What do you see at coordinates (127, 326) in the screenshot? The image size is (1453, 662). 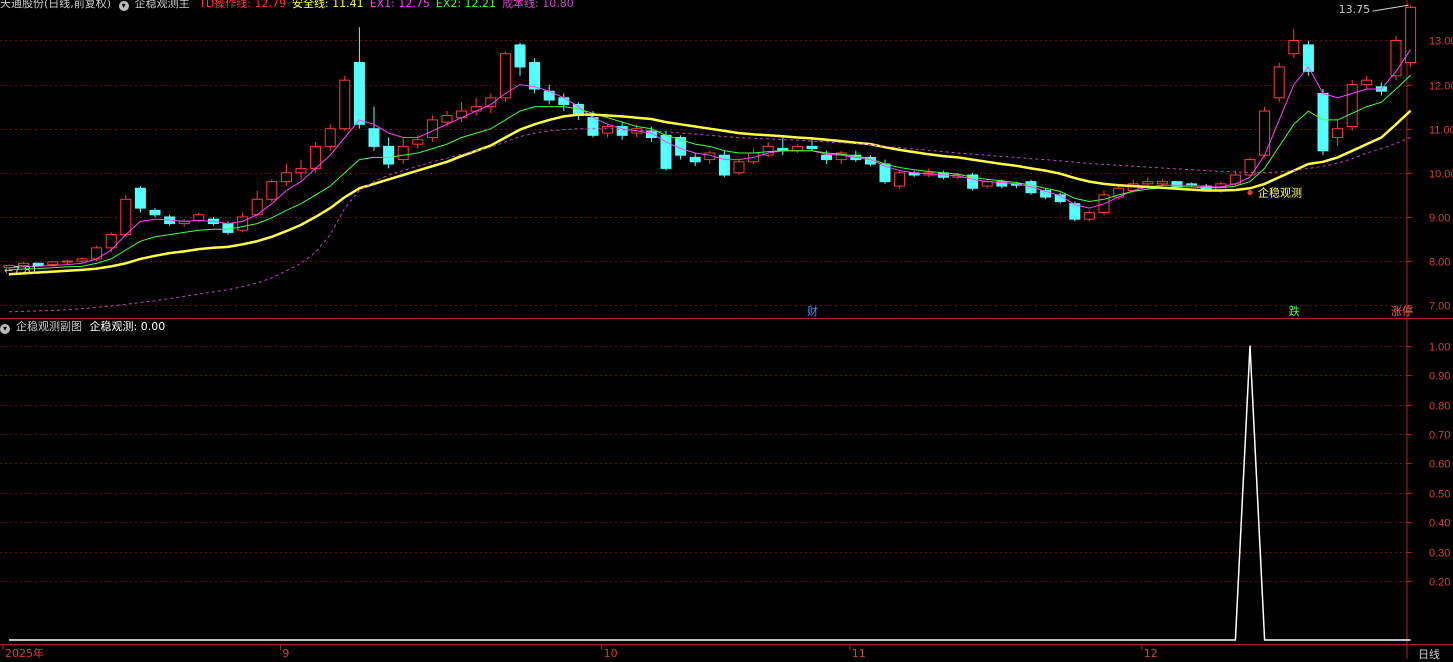 I see `indicator-value-0: 企稳观测: 0.00` at bounding box center [127, 326].